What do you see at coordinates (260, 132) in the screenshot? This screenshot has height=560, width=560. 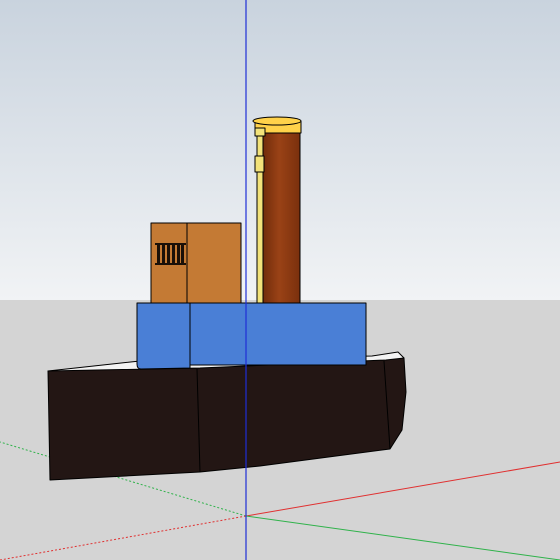 I see `steam-pipe-joint` at bounding box center [260, 132].